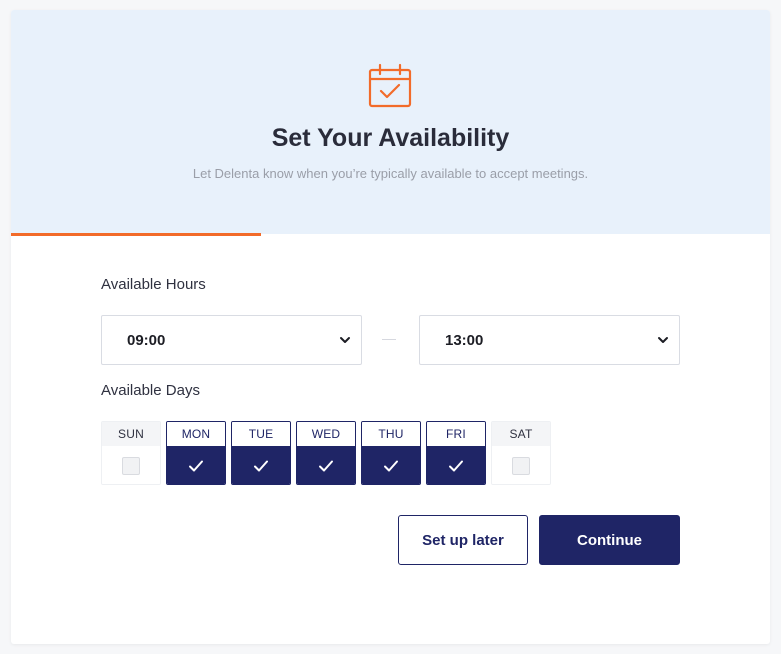 Image resolution: width=781 pixels, height=654 pixels. Describe the element at coordinates (390, 138) in the screenshot. I see `page-title: Set Your Availability` at that location.